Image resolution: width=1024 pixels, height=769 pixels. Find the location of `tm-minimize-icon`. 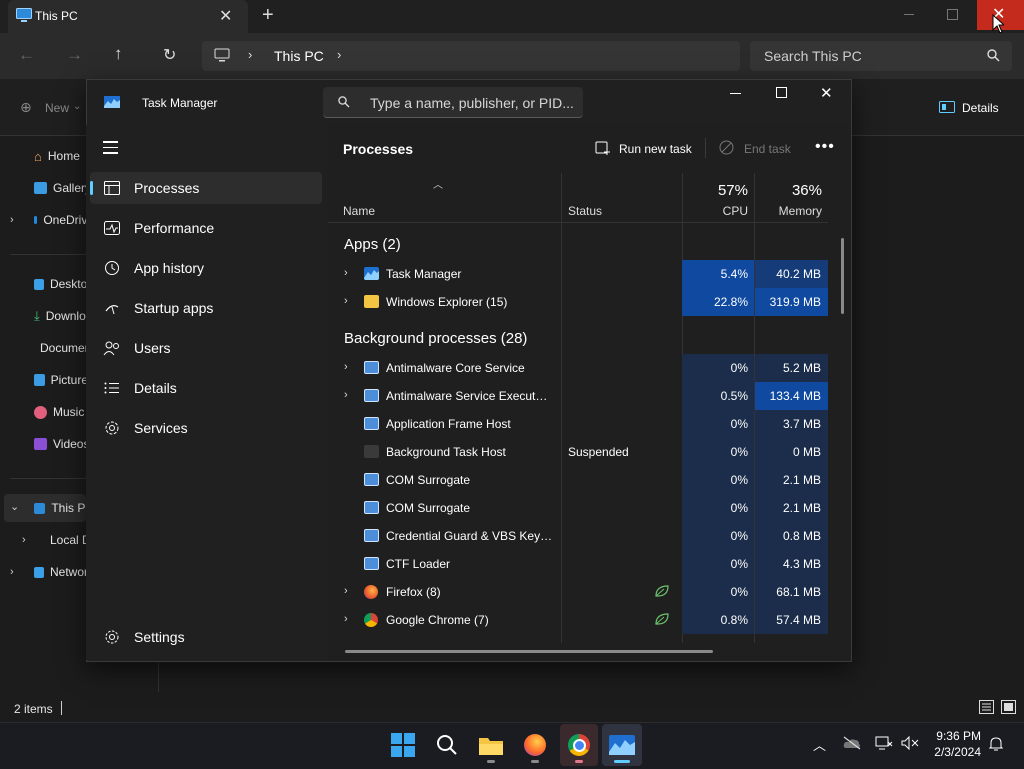

tm-minimize-icon is located at coordinates (735, 93).